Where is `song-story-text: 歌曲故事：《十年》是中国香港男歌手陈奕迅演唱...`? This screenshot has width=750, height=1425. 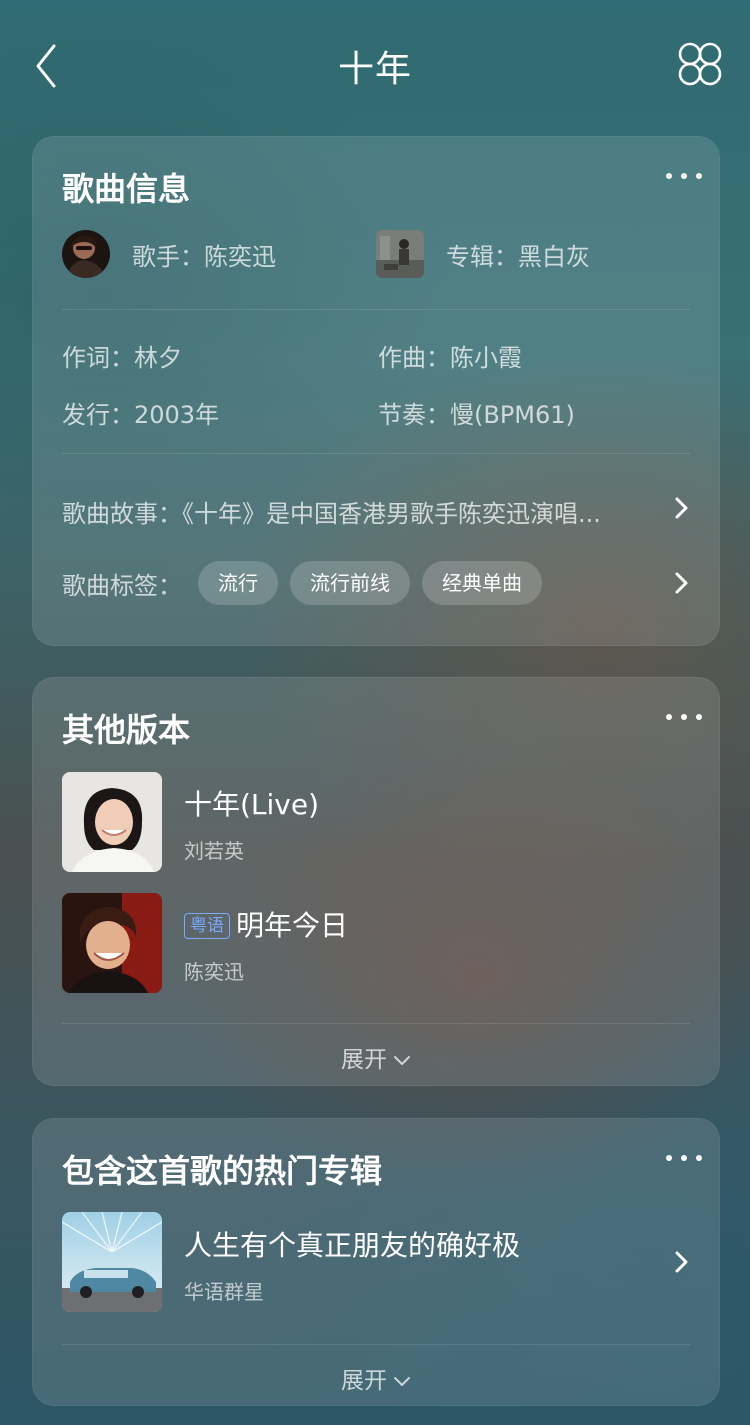
song-story-text: 歌曲故事：《十年》是中国香港男歌手陈奕迅演唱... is located at coordinates (331, 514).